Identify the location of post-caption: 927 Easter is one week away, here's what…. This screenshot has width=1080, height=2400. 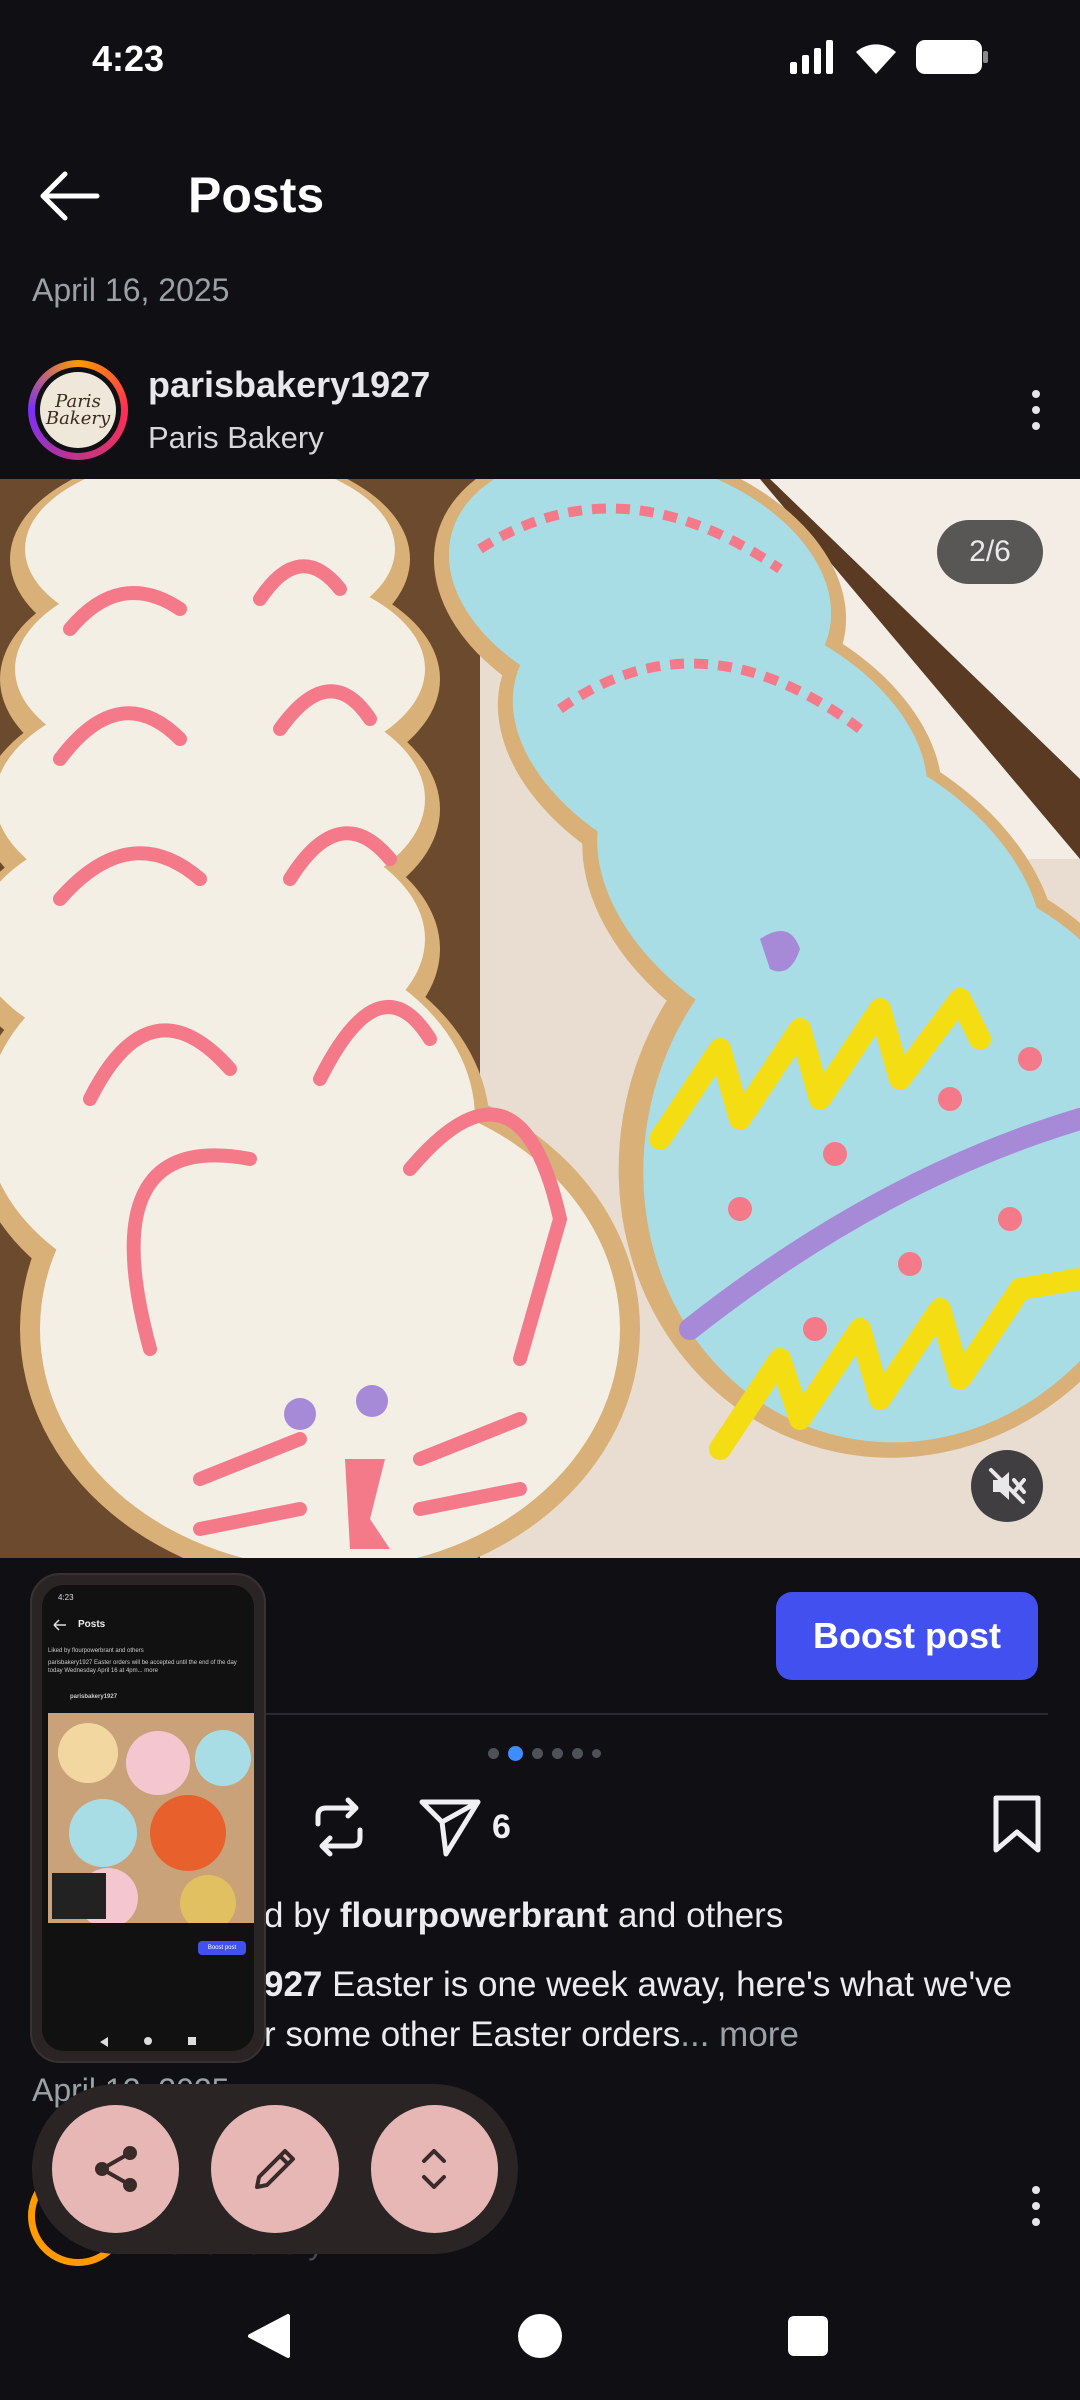
(664, 1985).